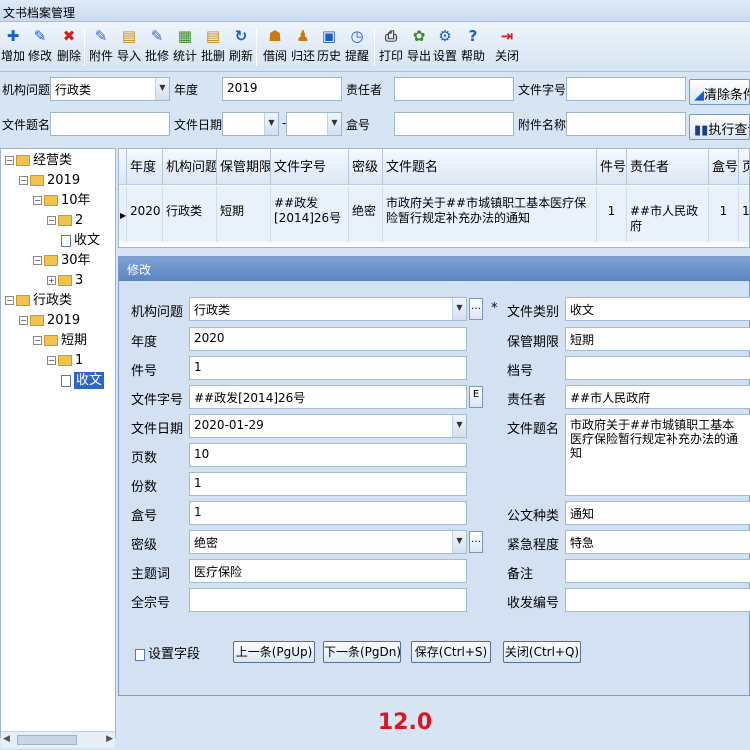 The height and width of the screenshot is (750, 750). I want to click on clear-conditions-button: ◢清除条件, so click(719, 92).